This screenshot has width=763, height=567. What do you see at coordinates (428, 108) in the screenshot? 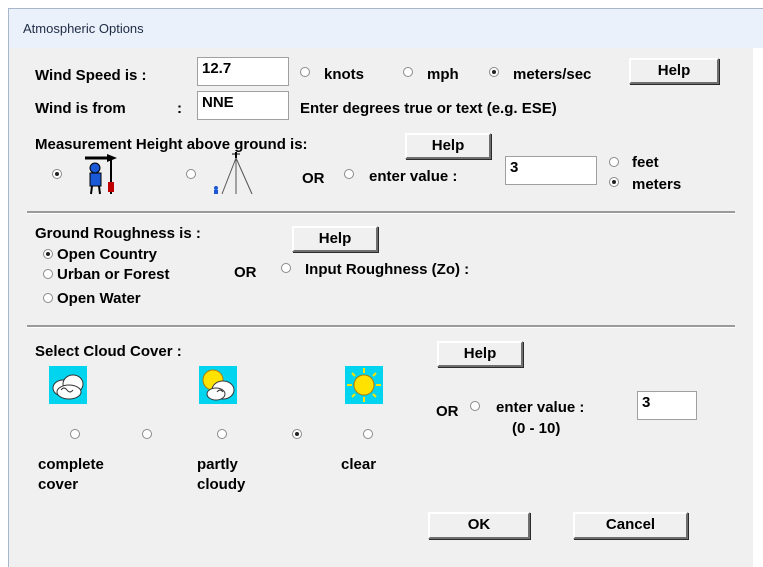
I see `wind-direction-hint: Enter degrees true or text (e.g. ESE)` at bounding box center [428, 108].